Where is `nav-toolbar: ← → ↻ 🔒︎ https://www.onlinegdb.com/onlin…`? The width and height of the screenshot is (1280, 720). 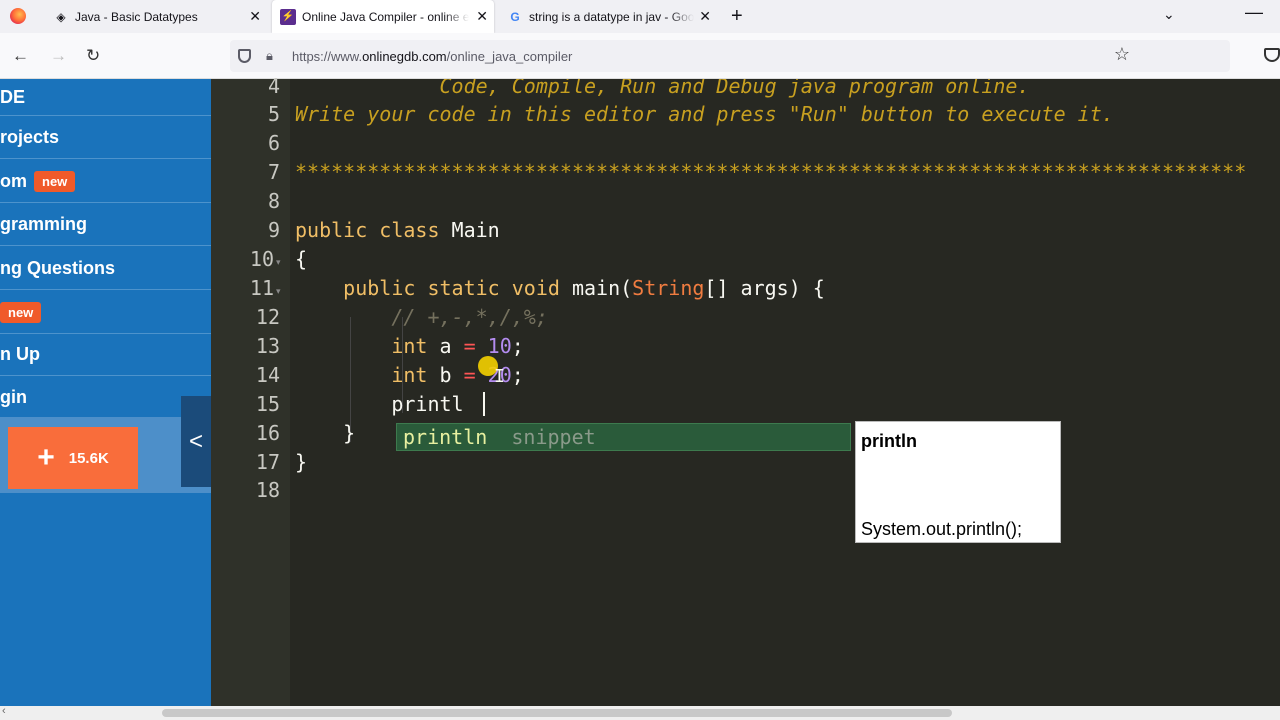
nav-toolbar: ← → ↻ 🔒︎ https://www.onlinegdb.com/onlin… is located at coordinates (640, 56).